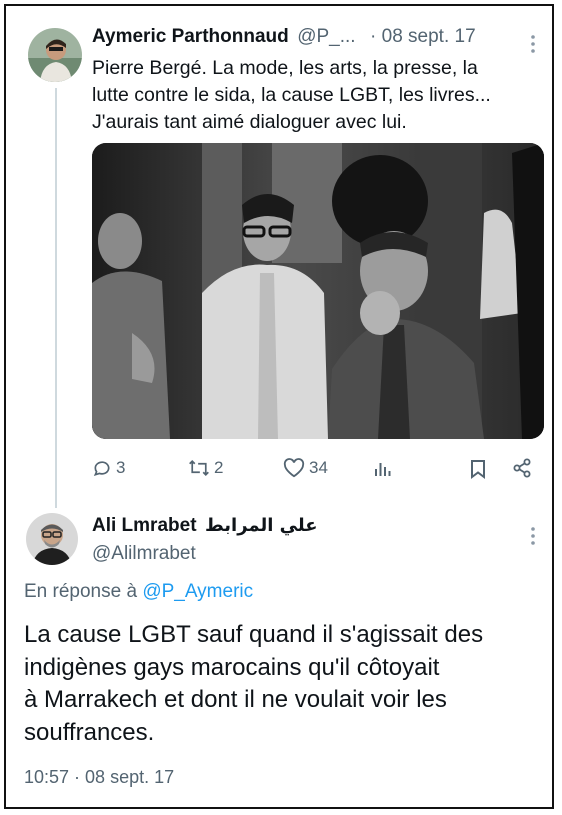  Describe the element at coordinates (52, 539) in the screenshot. I see `avatar-ali` at that location.